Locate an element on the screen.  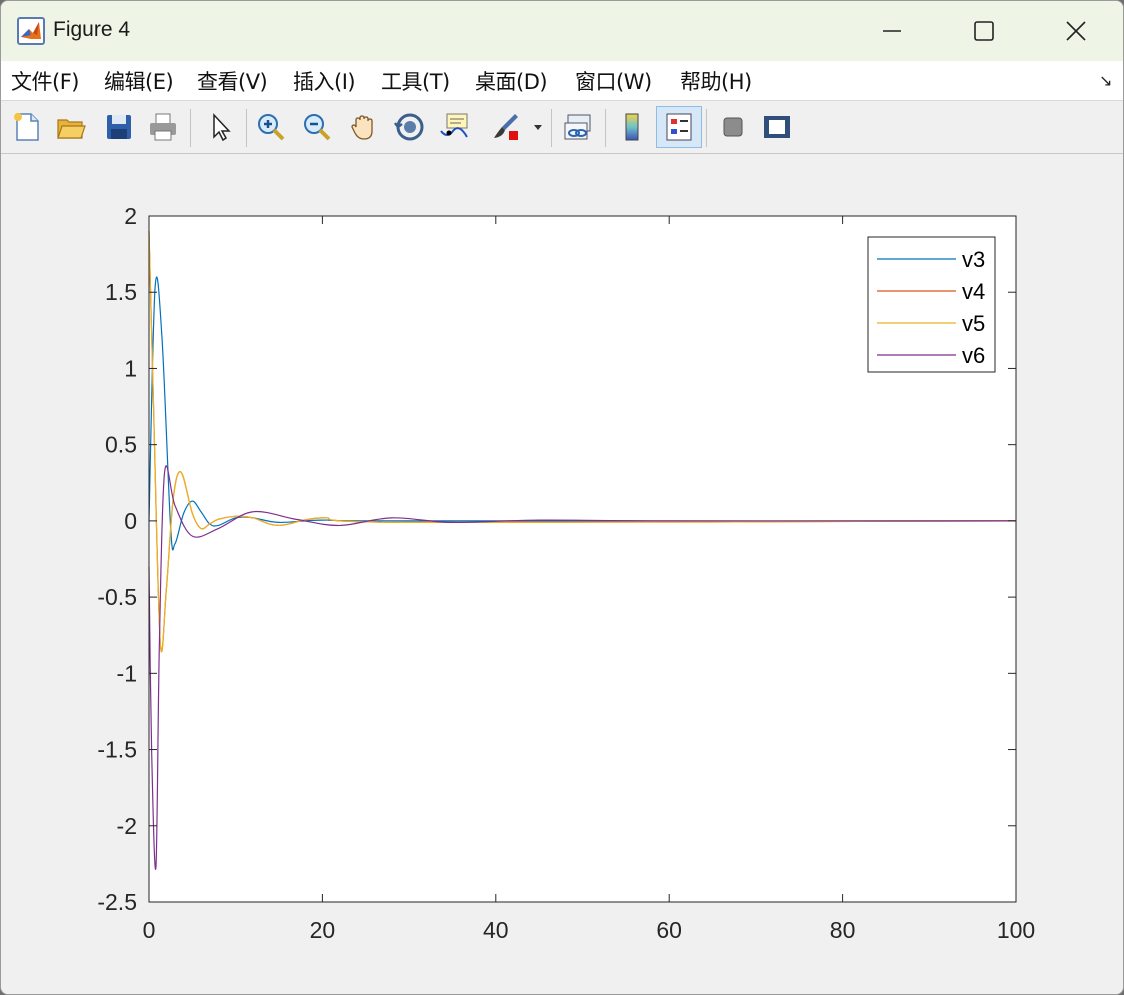
data-cursor-icon is located at coordinates (454, 125).